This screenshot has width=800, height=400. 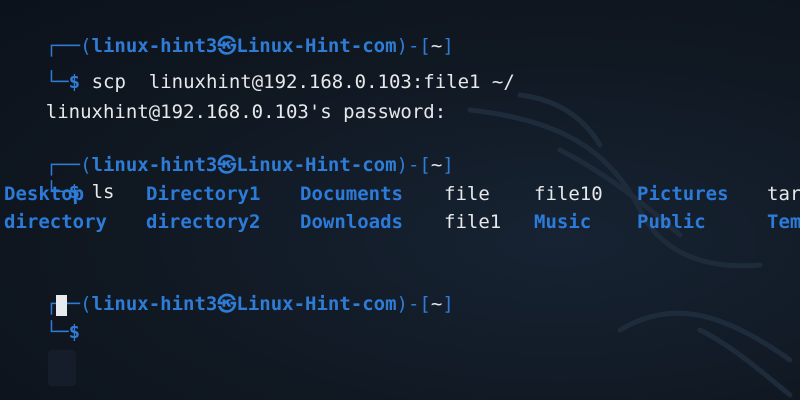 What do you see at coordinates (46, 316) in the screenshot?
I see `command-line-3: └─$` at bounding box center [46, 316].